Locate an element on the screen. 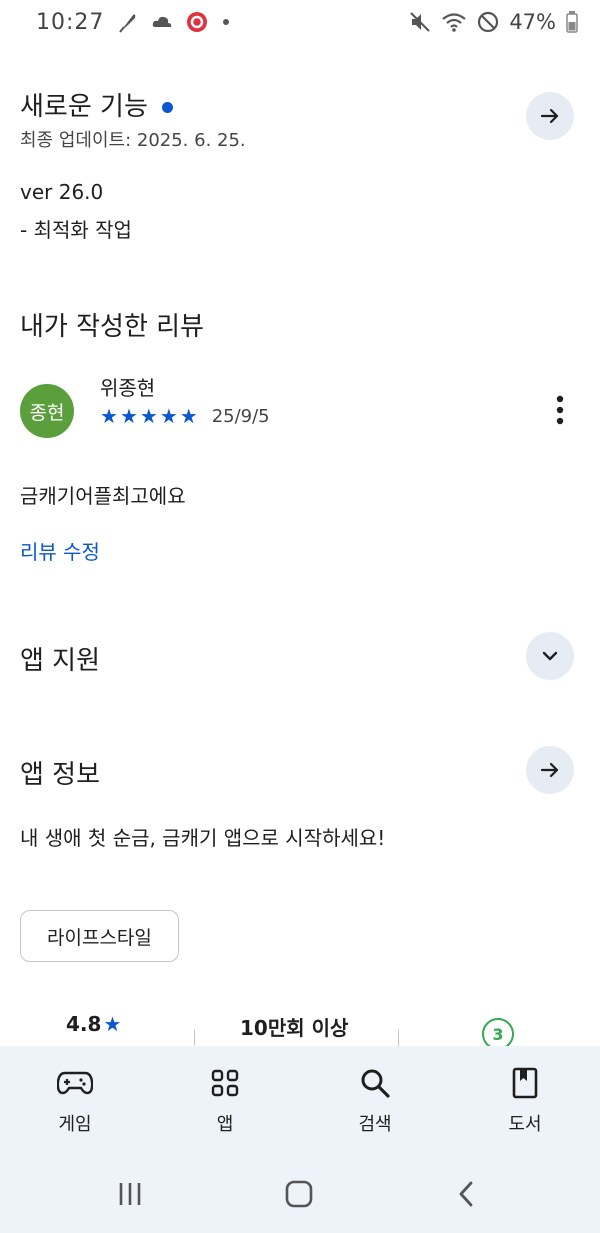  recent-apps-button is located at coordinates (130, 1194).